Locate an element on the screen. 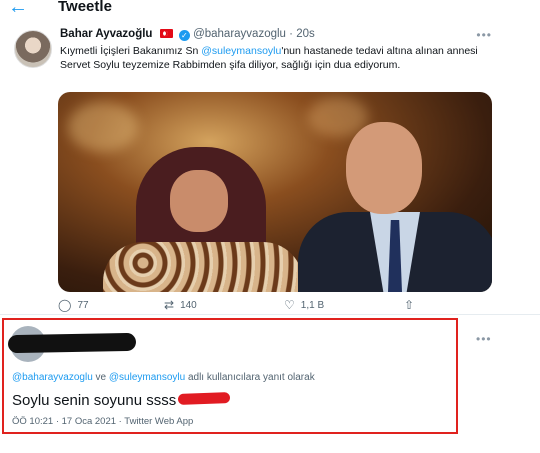 The width and height of the screenshot is (540, 453). verified-badge-icon: ✓ is located at coordinates (184, 35).